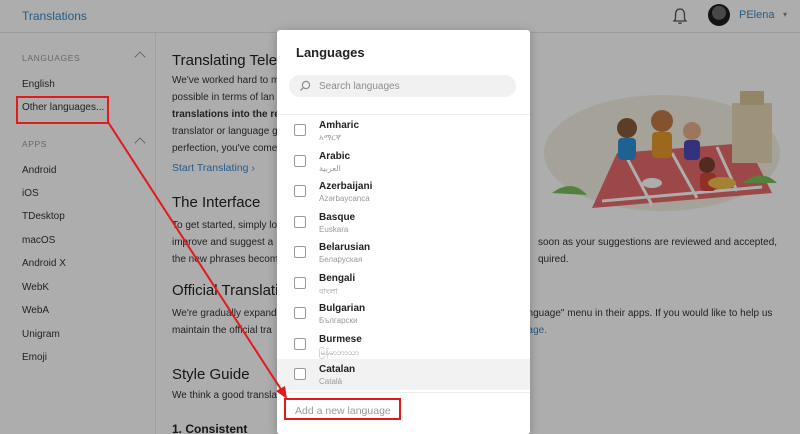 Image resolution: width=800 pixels, height=434 pixels. Describe the element at coordinates (341, 259) in the screenshot. I see `language-native-name: Беларуская` at that location.